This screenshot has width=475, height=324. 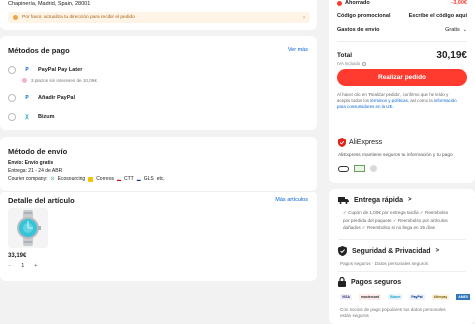 What do you see at coordinates (71, 179) in the screenshot?
I see `courier-ecosourcing: Ecosourcing` at bounding box center [71, 179].